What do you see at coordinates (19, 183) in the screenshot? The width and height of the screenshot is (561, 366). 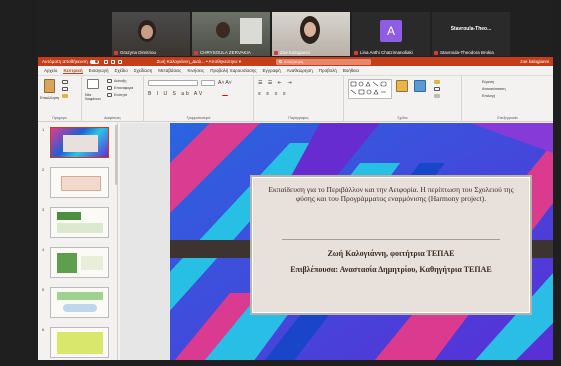 I see `screen-frame-left` at bounding box center [19, 183].